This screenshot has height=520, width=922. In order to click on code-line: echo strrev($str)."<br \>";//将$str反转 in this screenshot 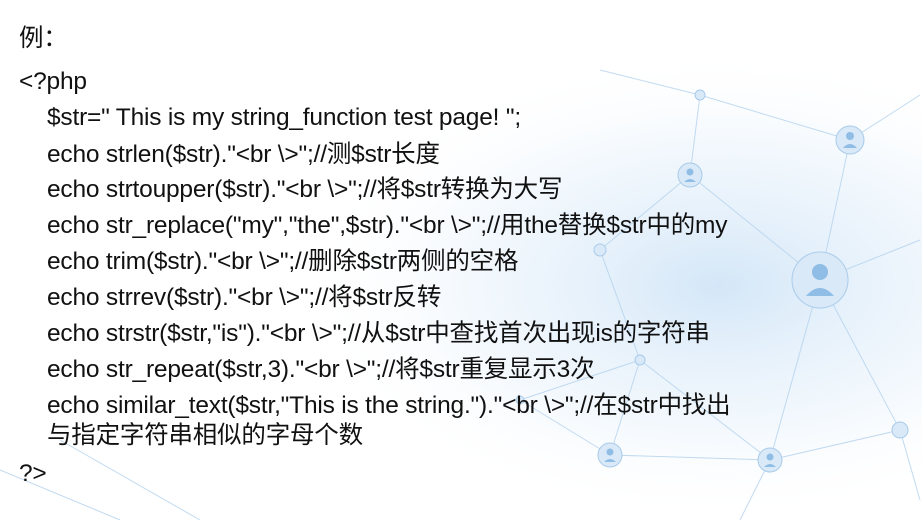, I will do `click(244, 297)`.